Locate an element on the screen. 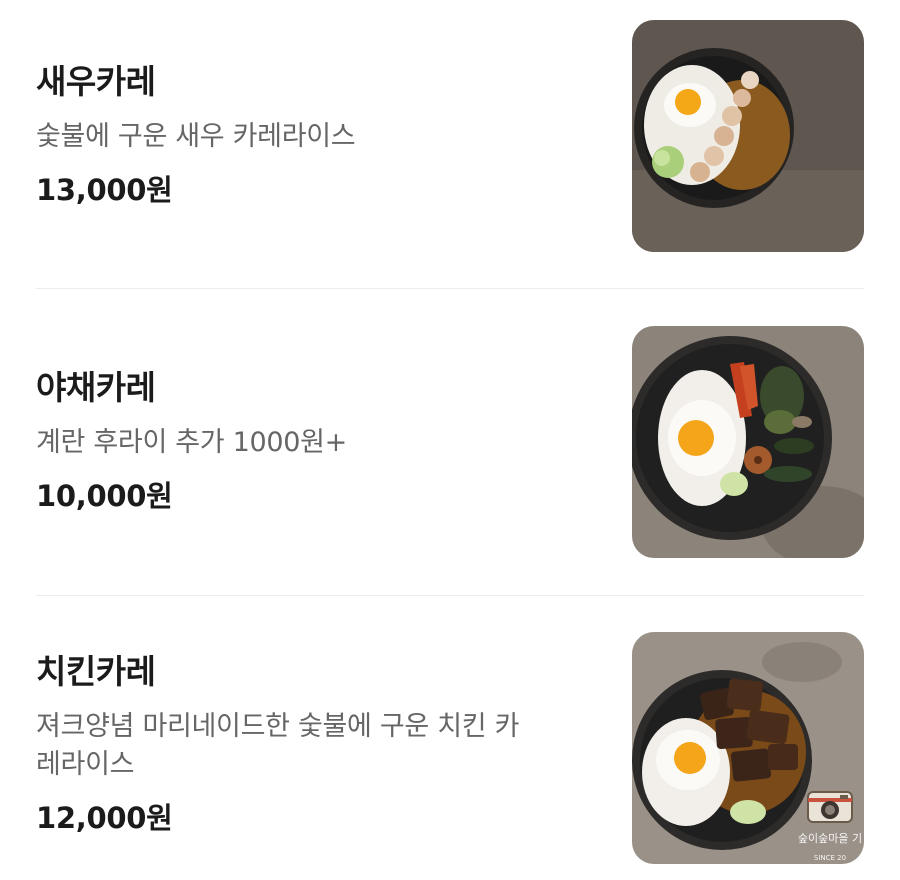  menu-item-description: 숯불에 구운 새우 카레라이스 is located at coordinates (196, 136).